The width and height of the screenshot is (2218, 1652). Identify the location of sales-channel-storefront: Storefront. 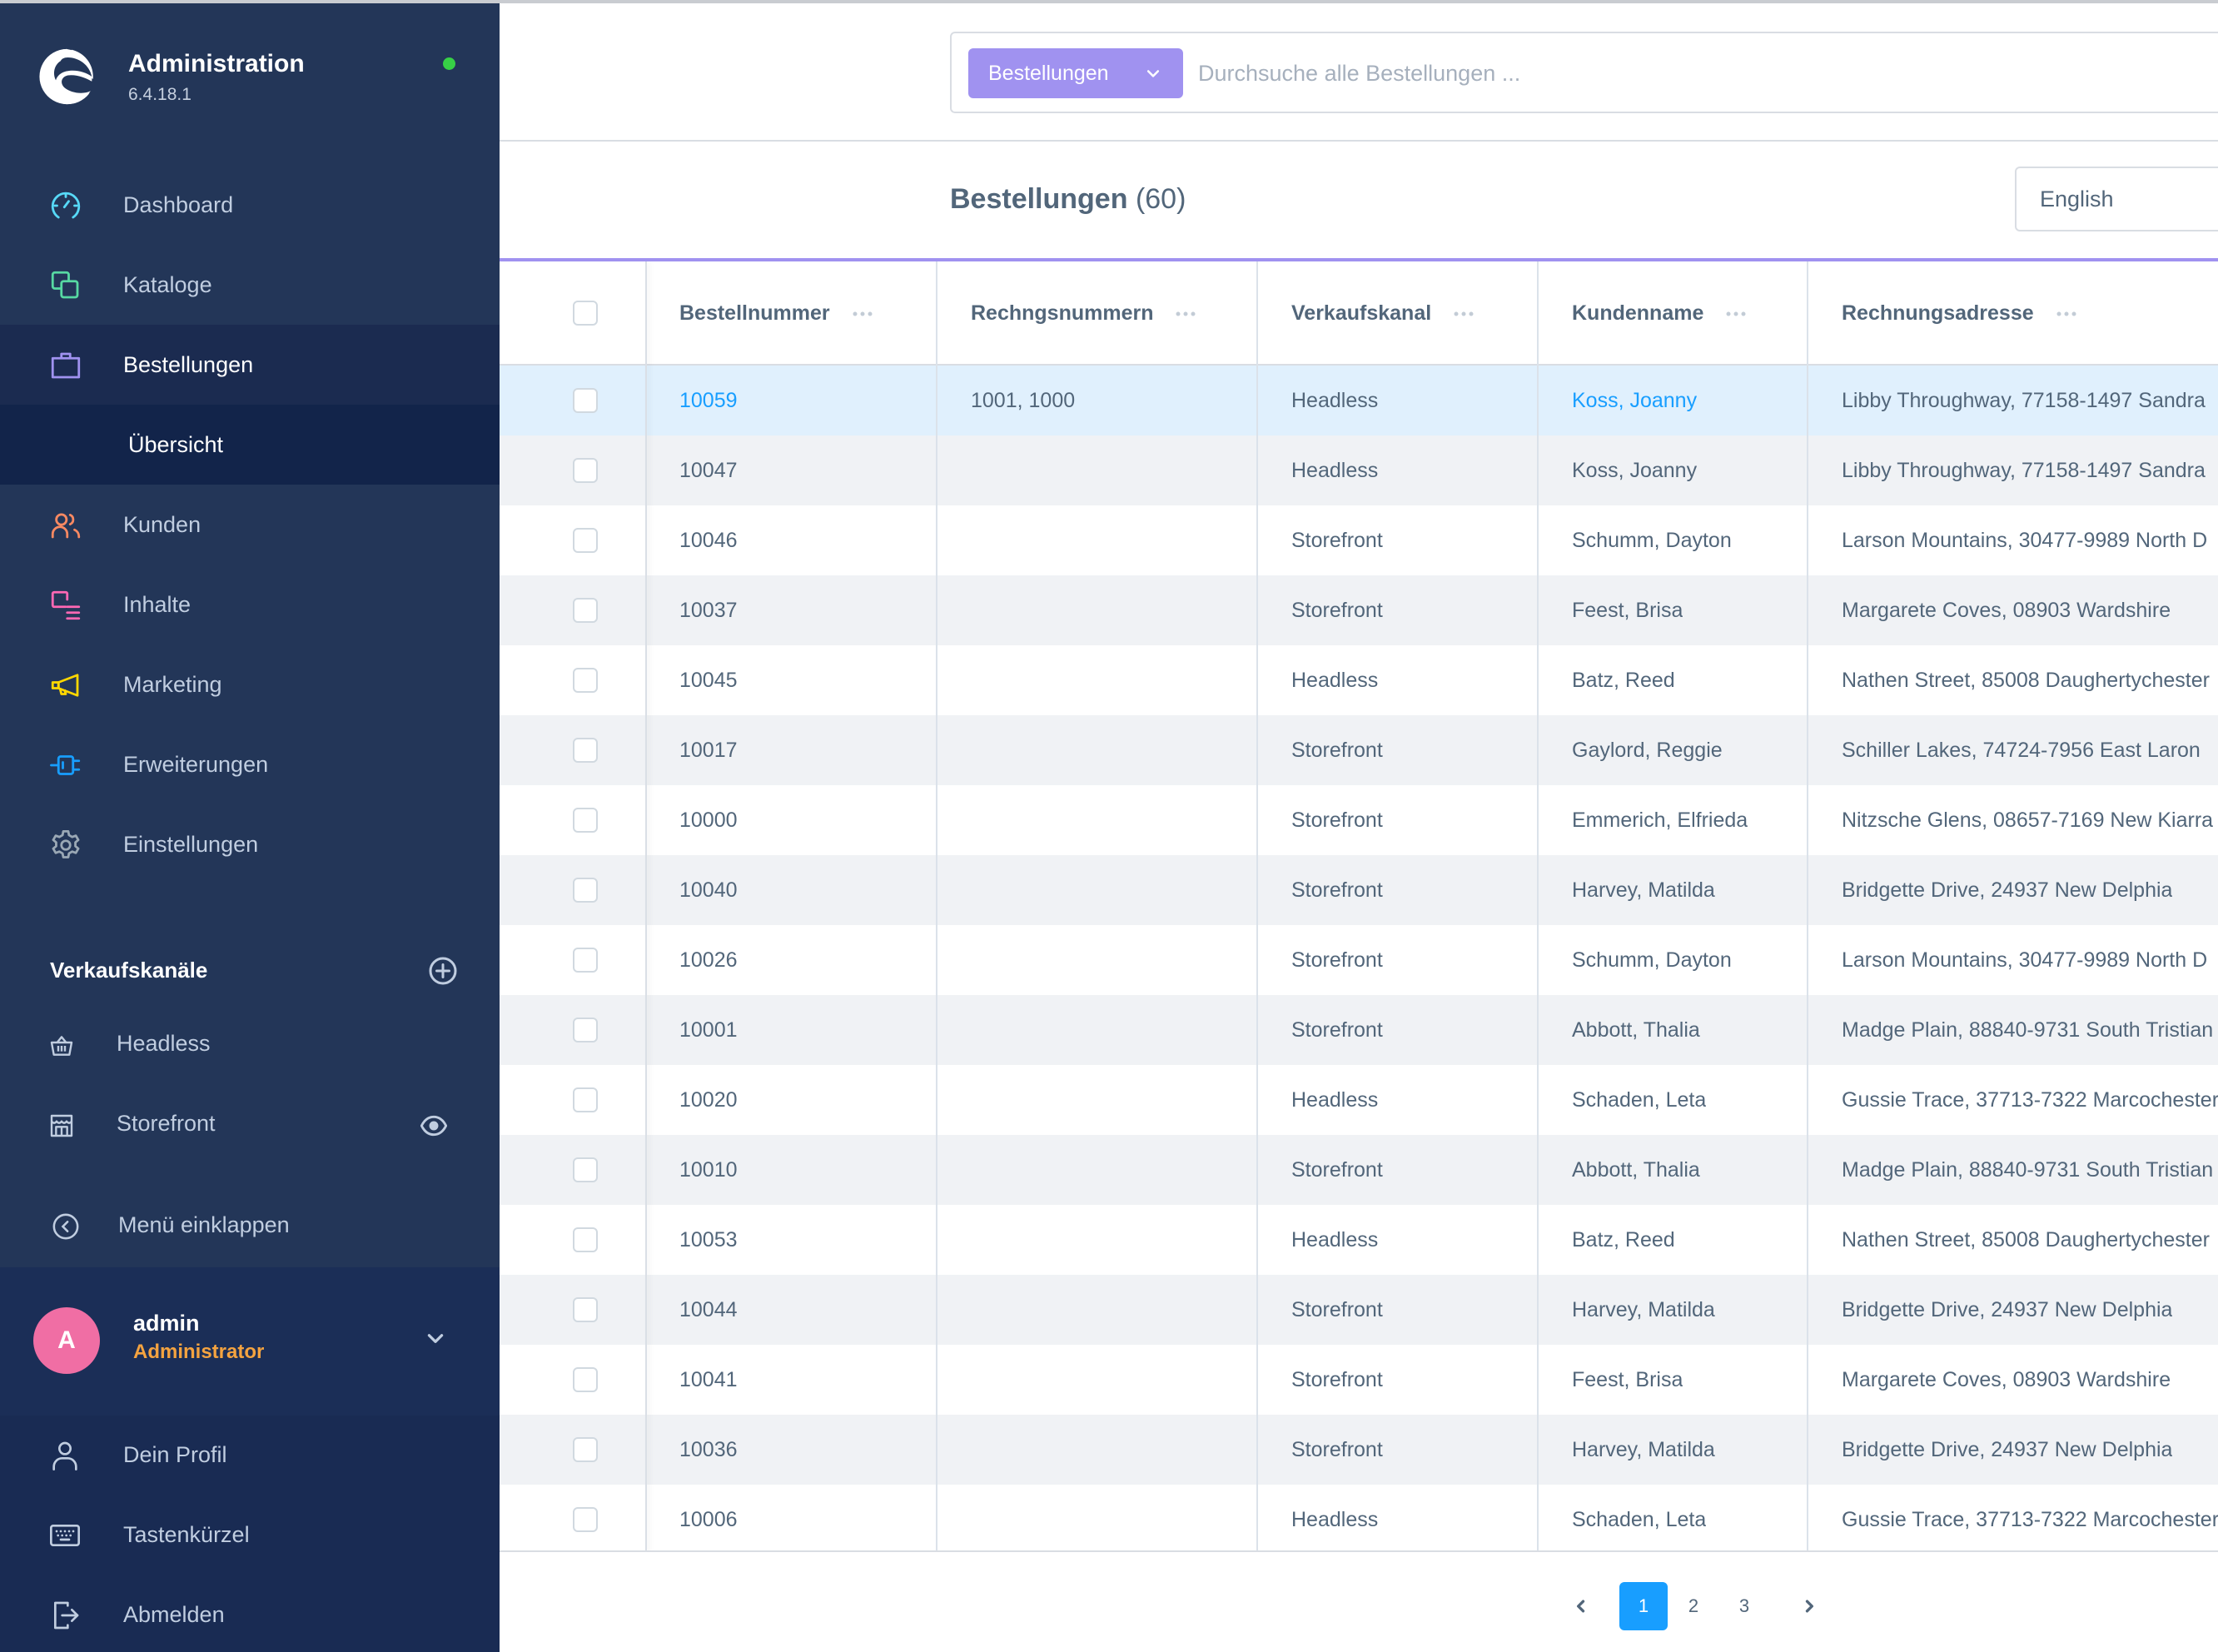
(250, 1125).